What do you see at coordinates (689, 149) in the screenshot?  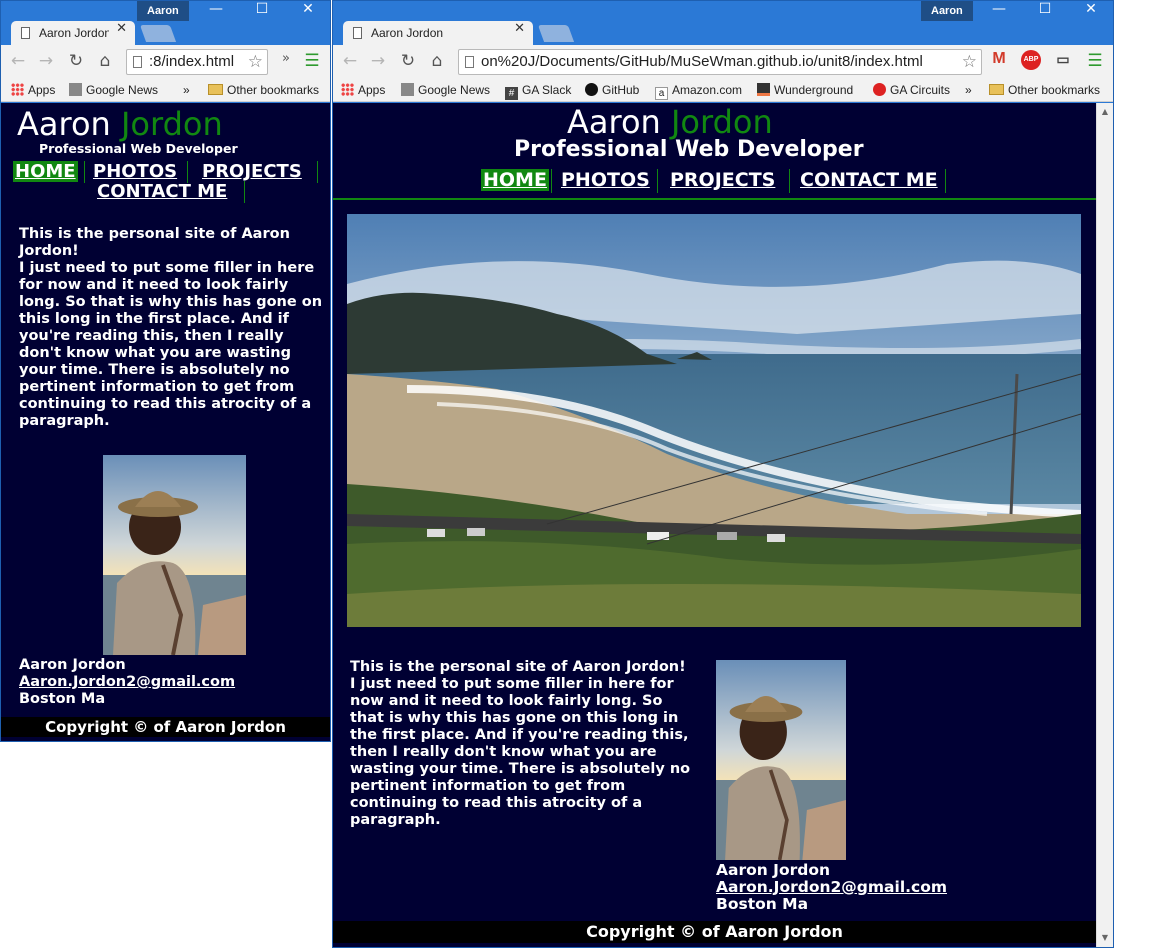 I see `site-subtitle: Professional Web Developer` at bounding box center [689, 149].